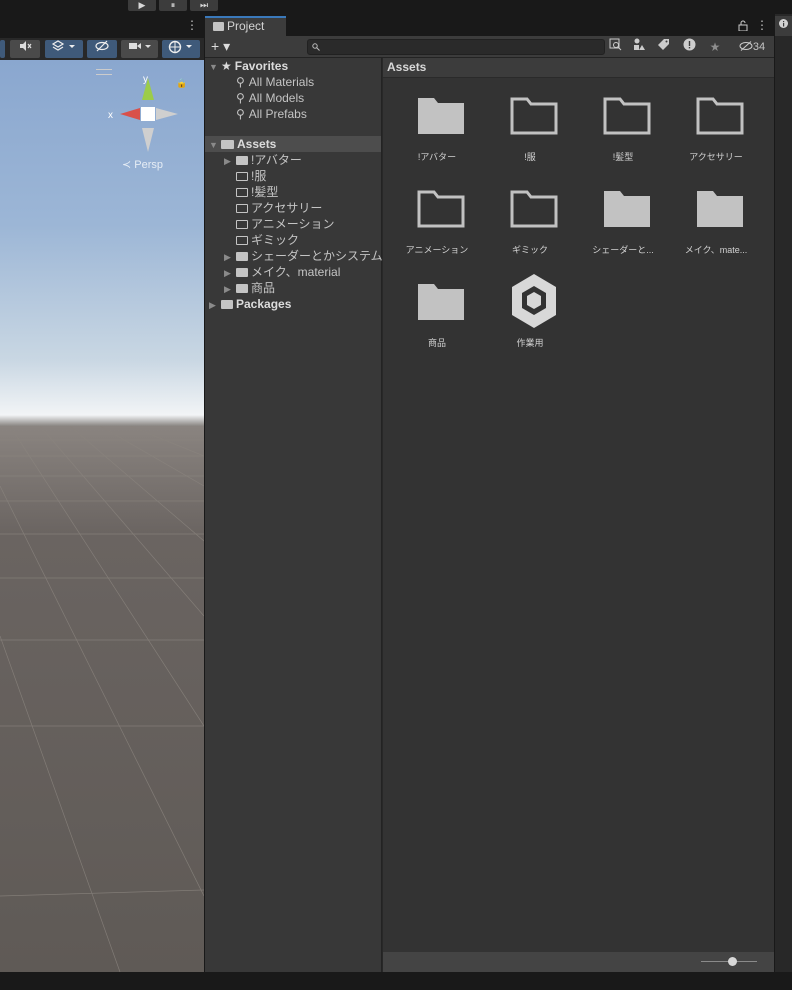 Image resolution: width=792 pixels, height=990 pixels. I want to click on camera-settings-icon, so click(139, 49).